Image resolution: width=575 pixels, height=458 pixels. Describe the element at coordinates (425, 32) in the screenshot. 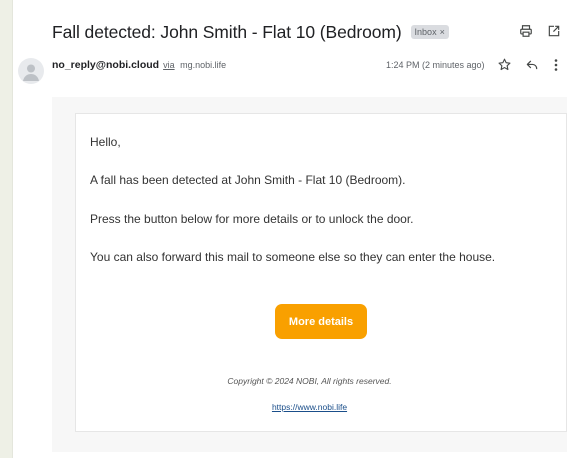

I see `inbox-label-text: Inbox` at that location.